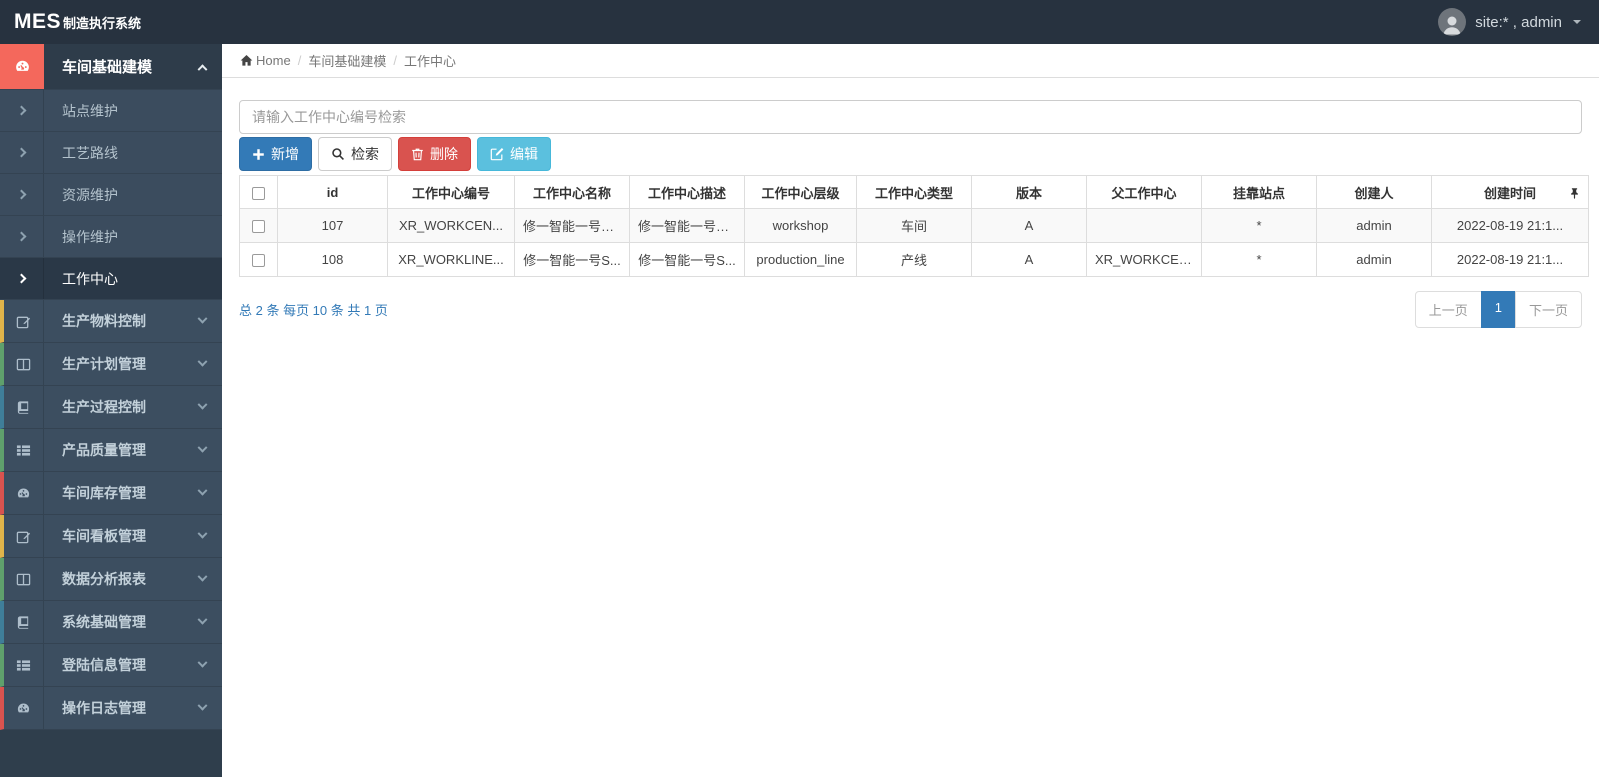 This screenshot has height=777, width=1599. Describe the element at coordinates (914, 192) in the screenshot. I see `column-header-type: 工作中心类型` at that location.